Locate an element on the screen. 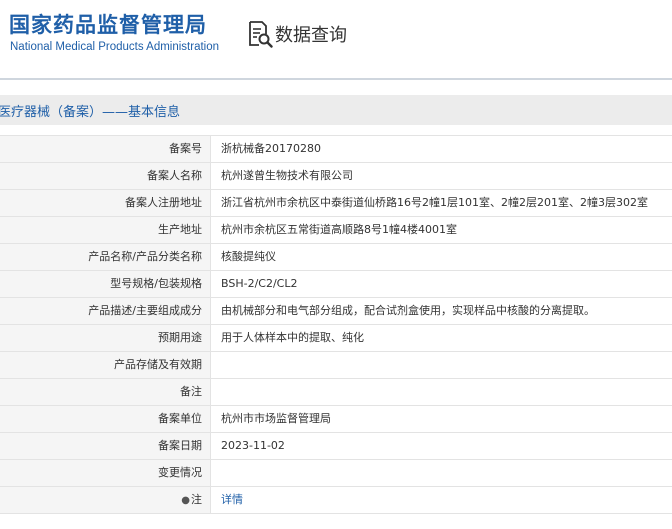  section-title: 医疗器械（备案）——基本信息 is located at coordinates (90, 112).